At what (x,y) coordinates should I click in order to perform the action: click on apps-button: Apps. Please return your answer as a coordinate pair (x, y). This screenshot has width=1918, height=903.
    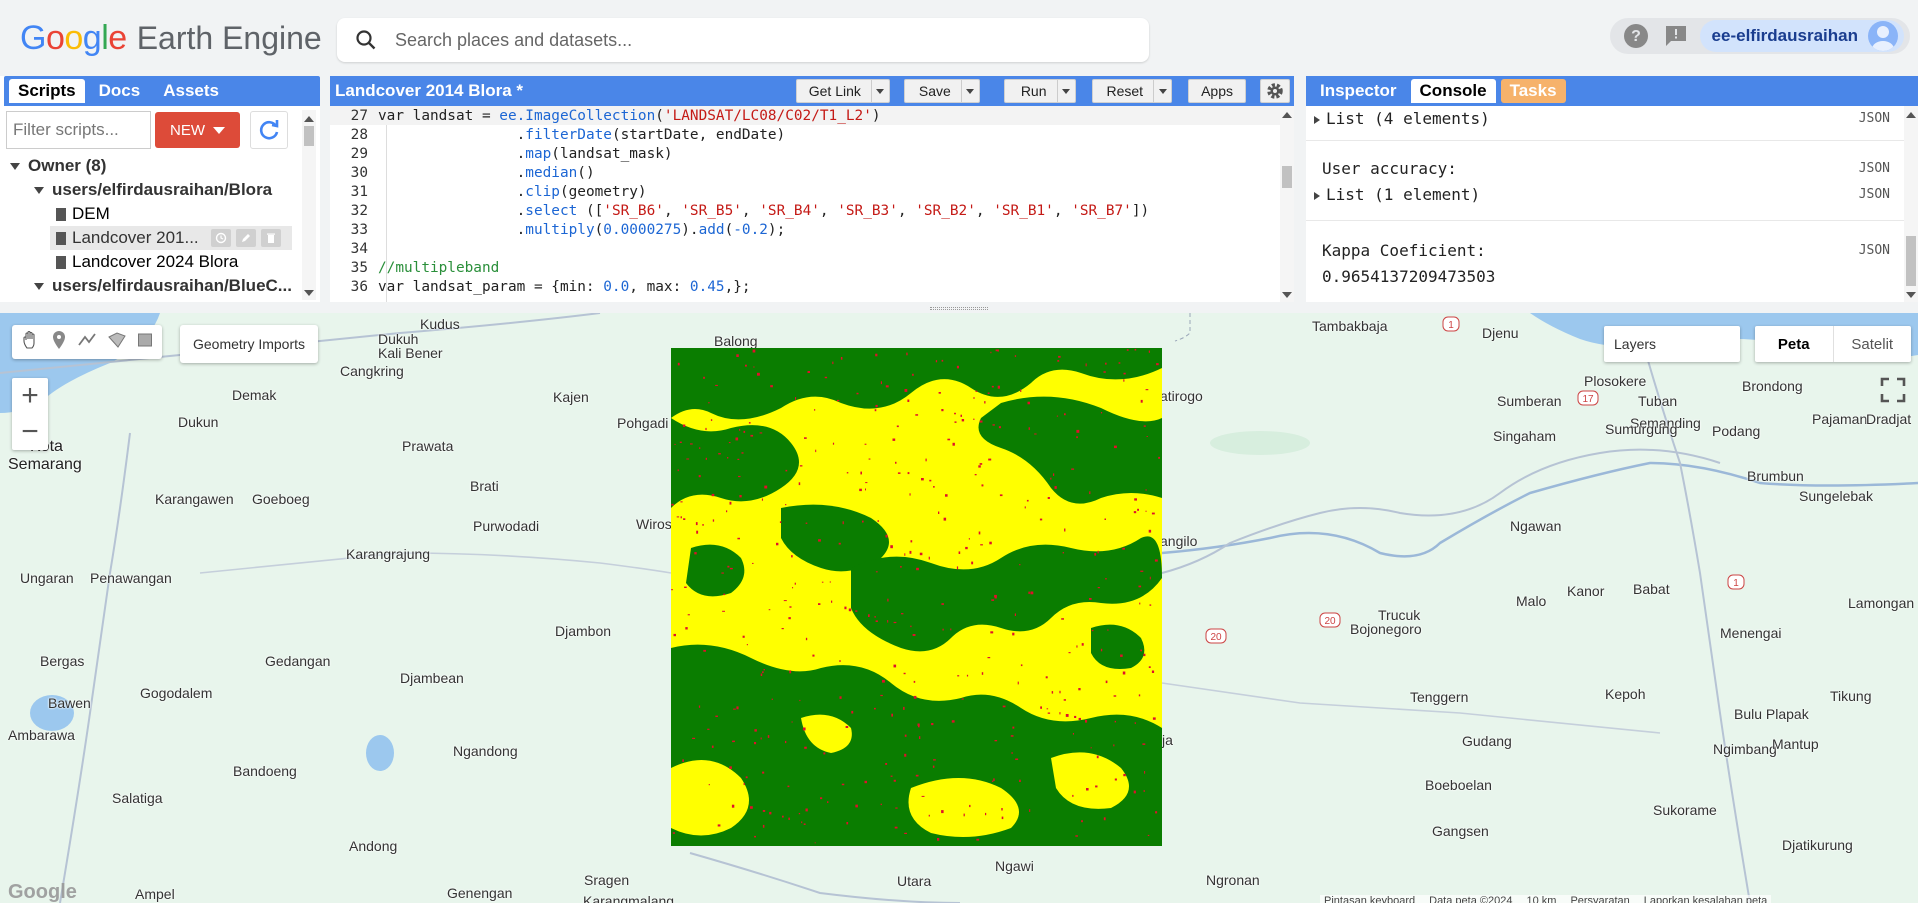
    Looking at the image, I should click on (1217, 91).